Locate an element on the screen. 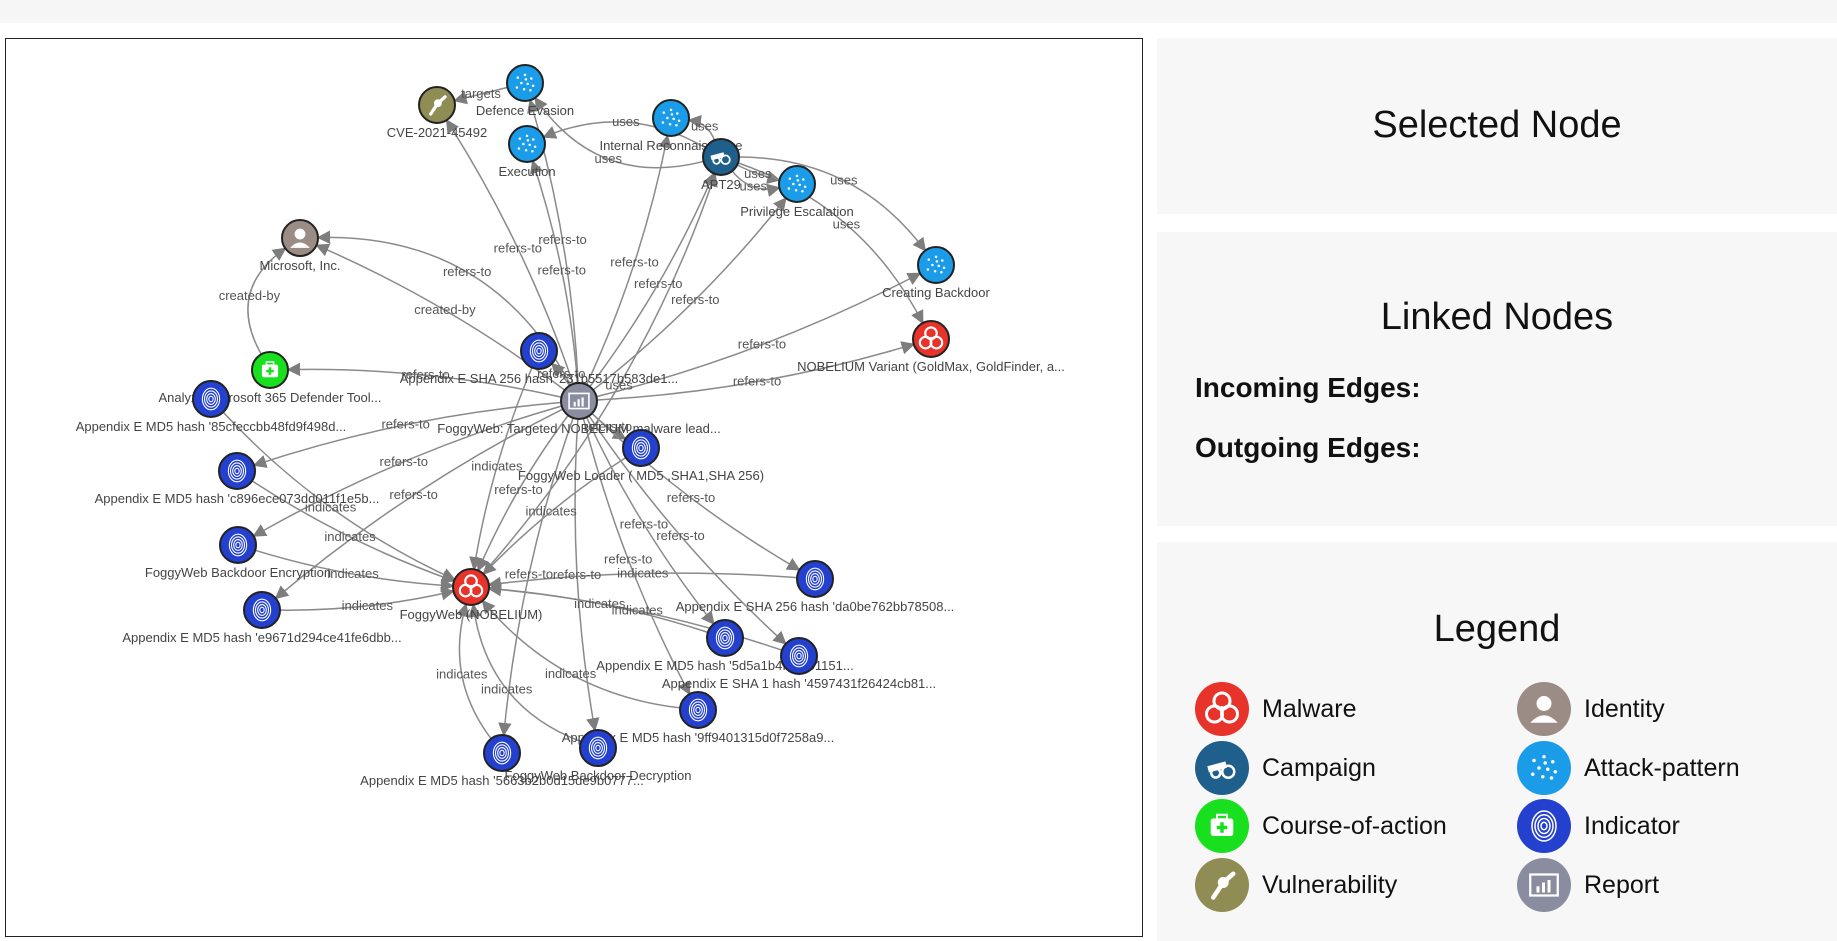 This screenshot has width=1837, height=941. node-label: Privilege Escalation is located at coordinates (796, 211).